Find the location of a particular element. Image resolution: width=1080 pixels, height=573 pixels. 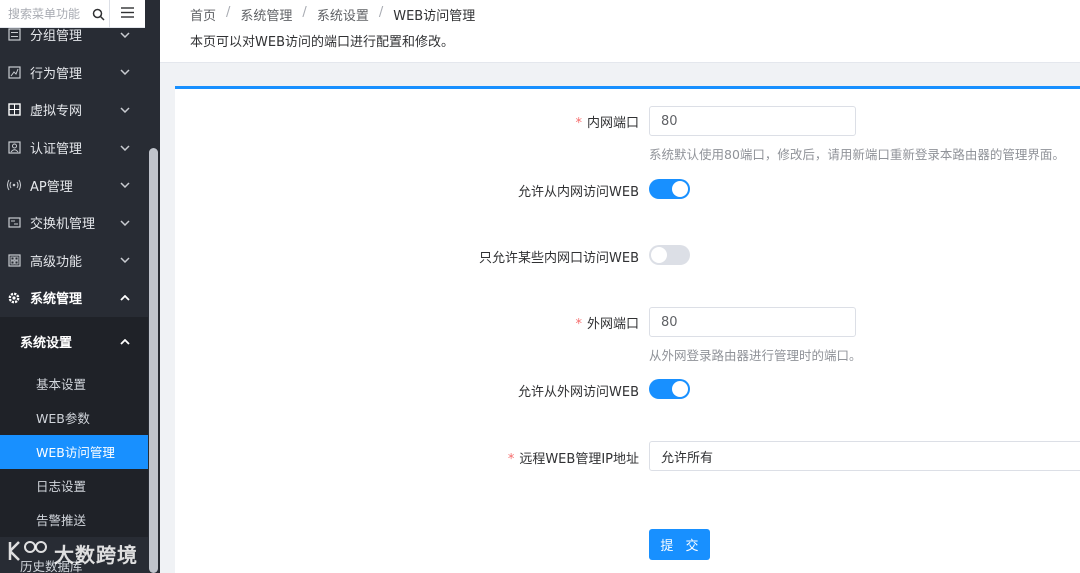

sidebar-item-label: 交换机管理 is located at coordinates (63, 225).